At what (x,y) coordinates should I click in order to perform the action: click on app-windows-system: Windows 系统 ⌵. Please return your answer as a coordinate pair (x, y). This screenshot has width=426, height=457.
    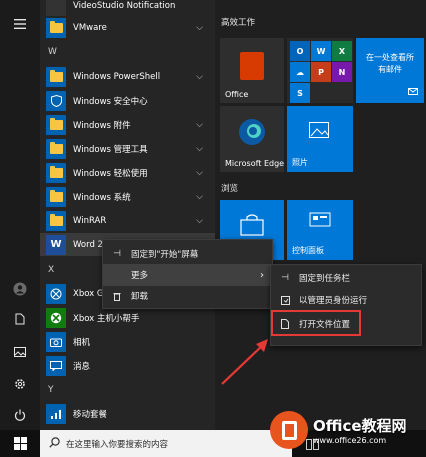
    Looking at the image, I should click on (127, 196).